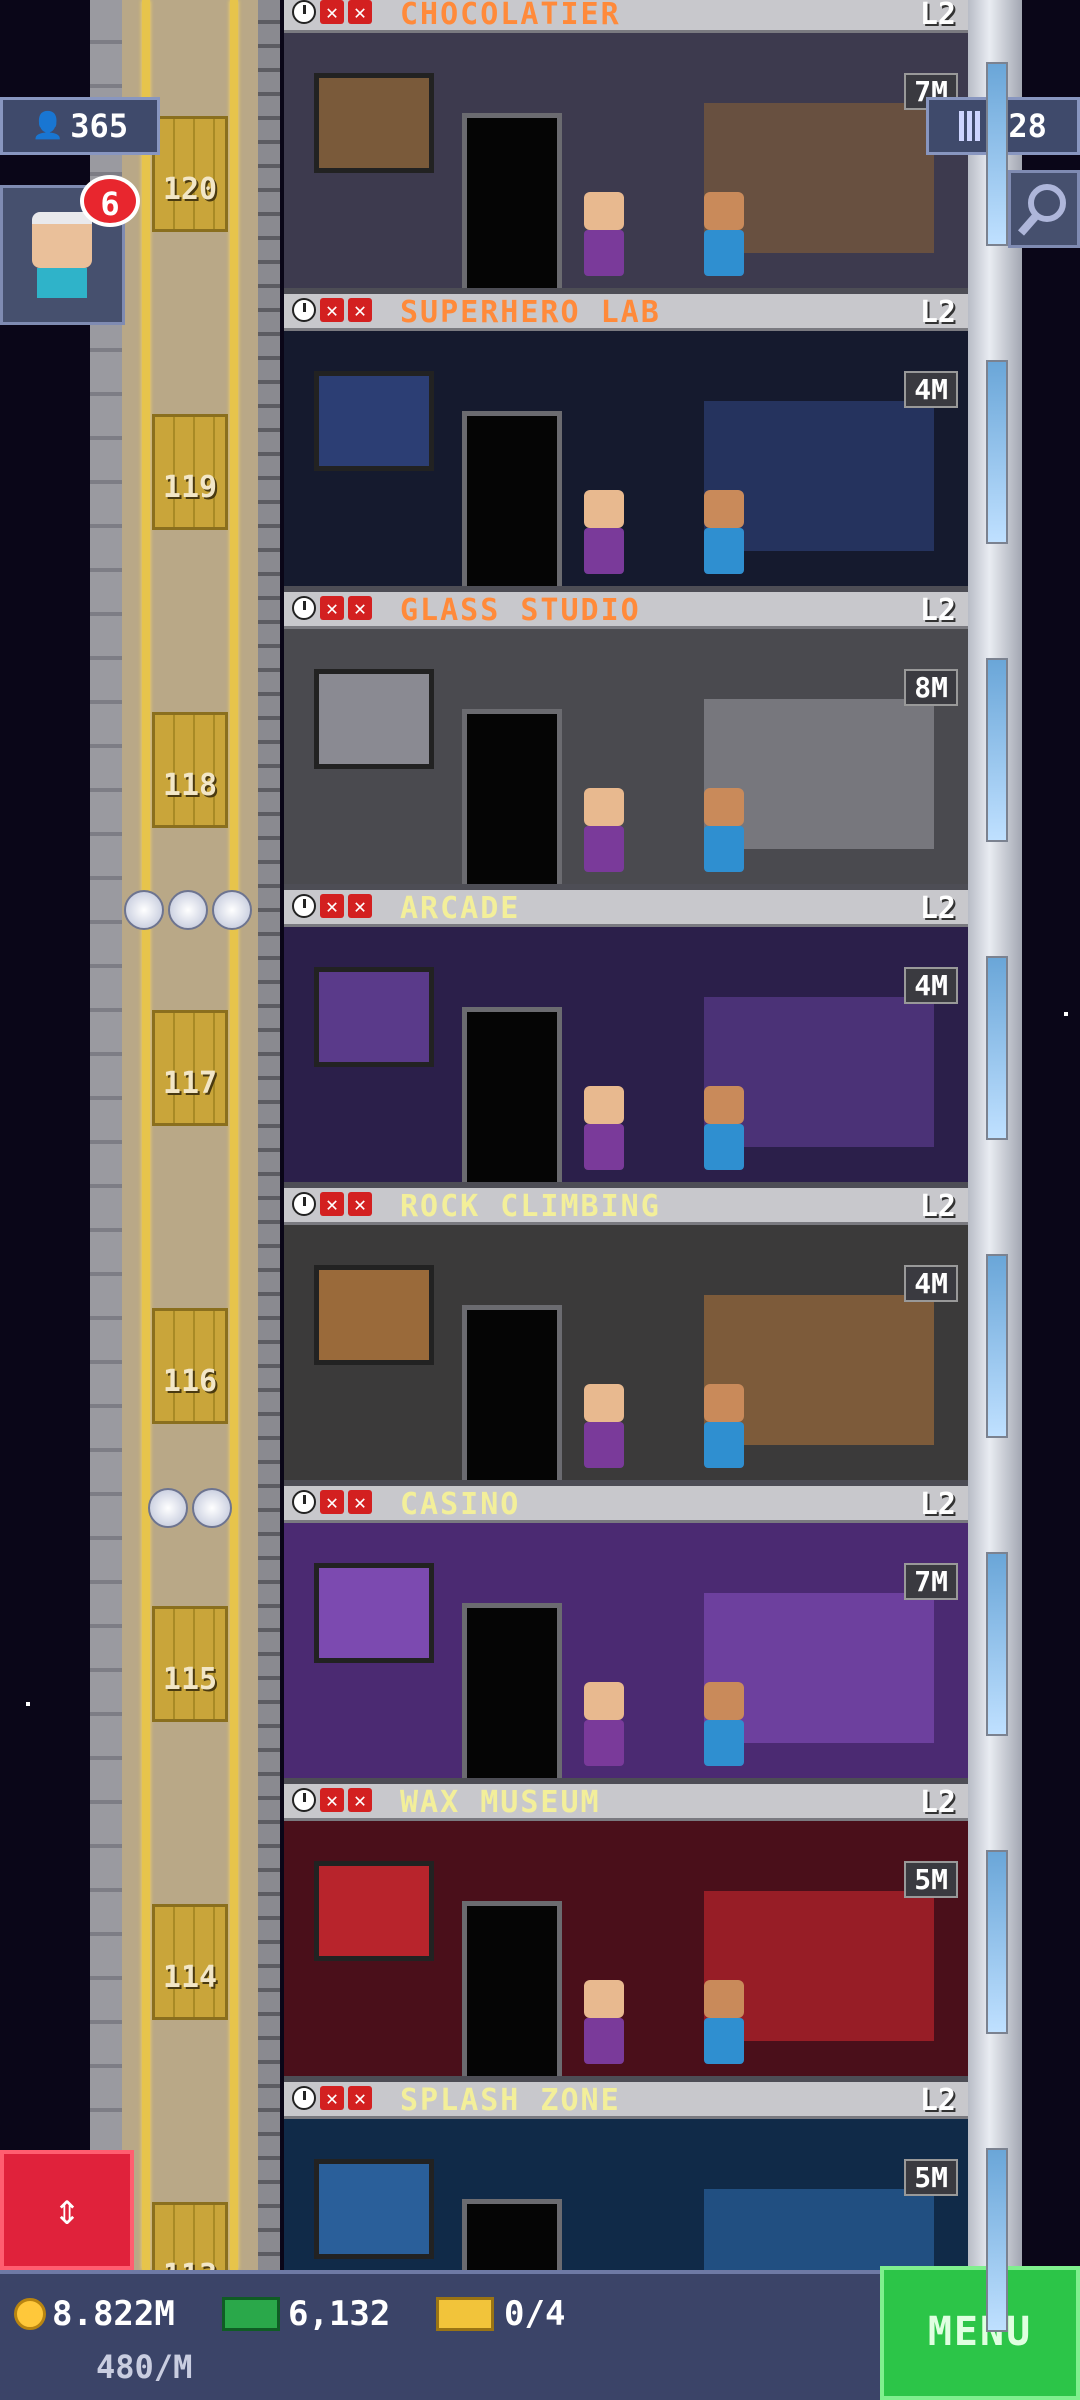 The height and width of the screenshot is (2400, 1080). I want to click on floor-header: ✕ ✕ CASINO L2, so click(626, 1504).